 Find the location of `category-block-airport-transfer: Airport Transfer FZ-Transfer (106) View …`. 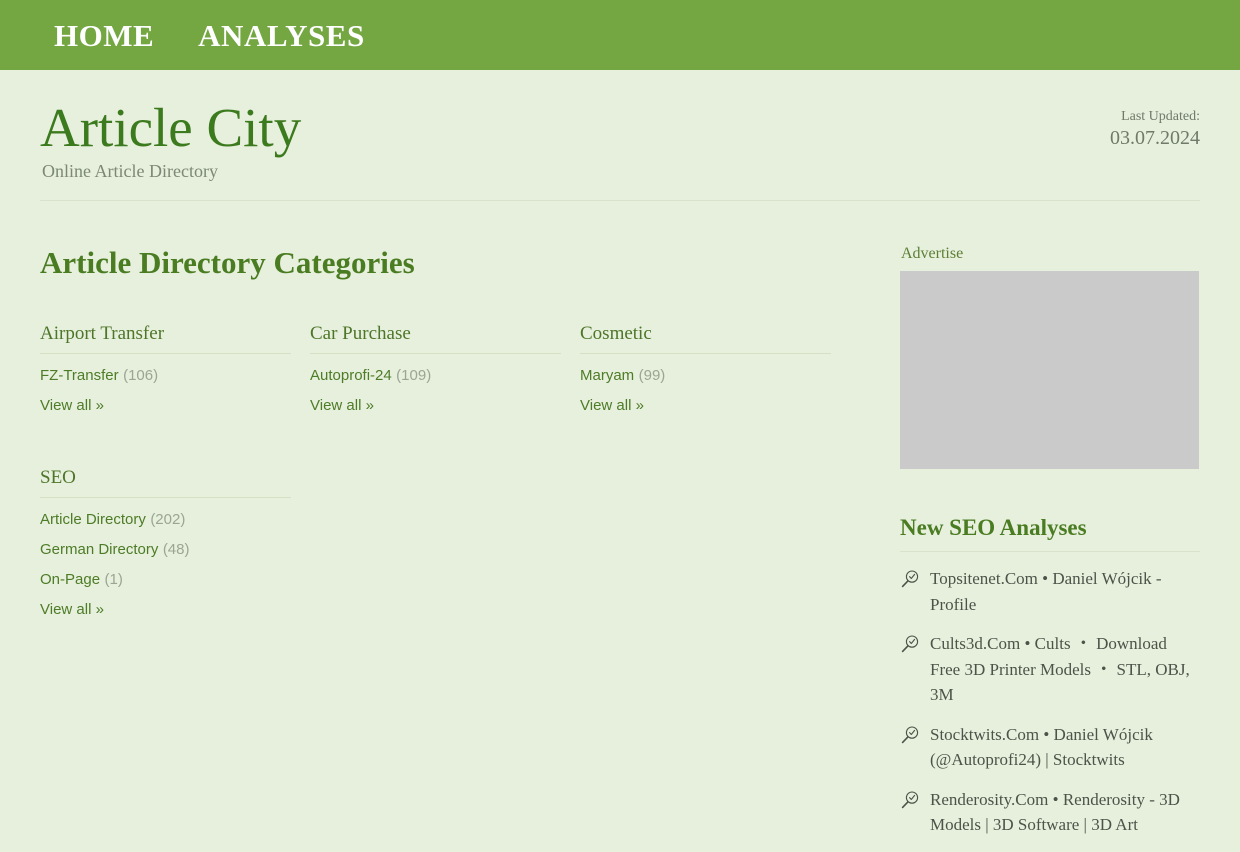

category-block-airport-transfer: Airport Transfer FZ-Transfer (106) View … is located at coordinates (165, 373).